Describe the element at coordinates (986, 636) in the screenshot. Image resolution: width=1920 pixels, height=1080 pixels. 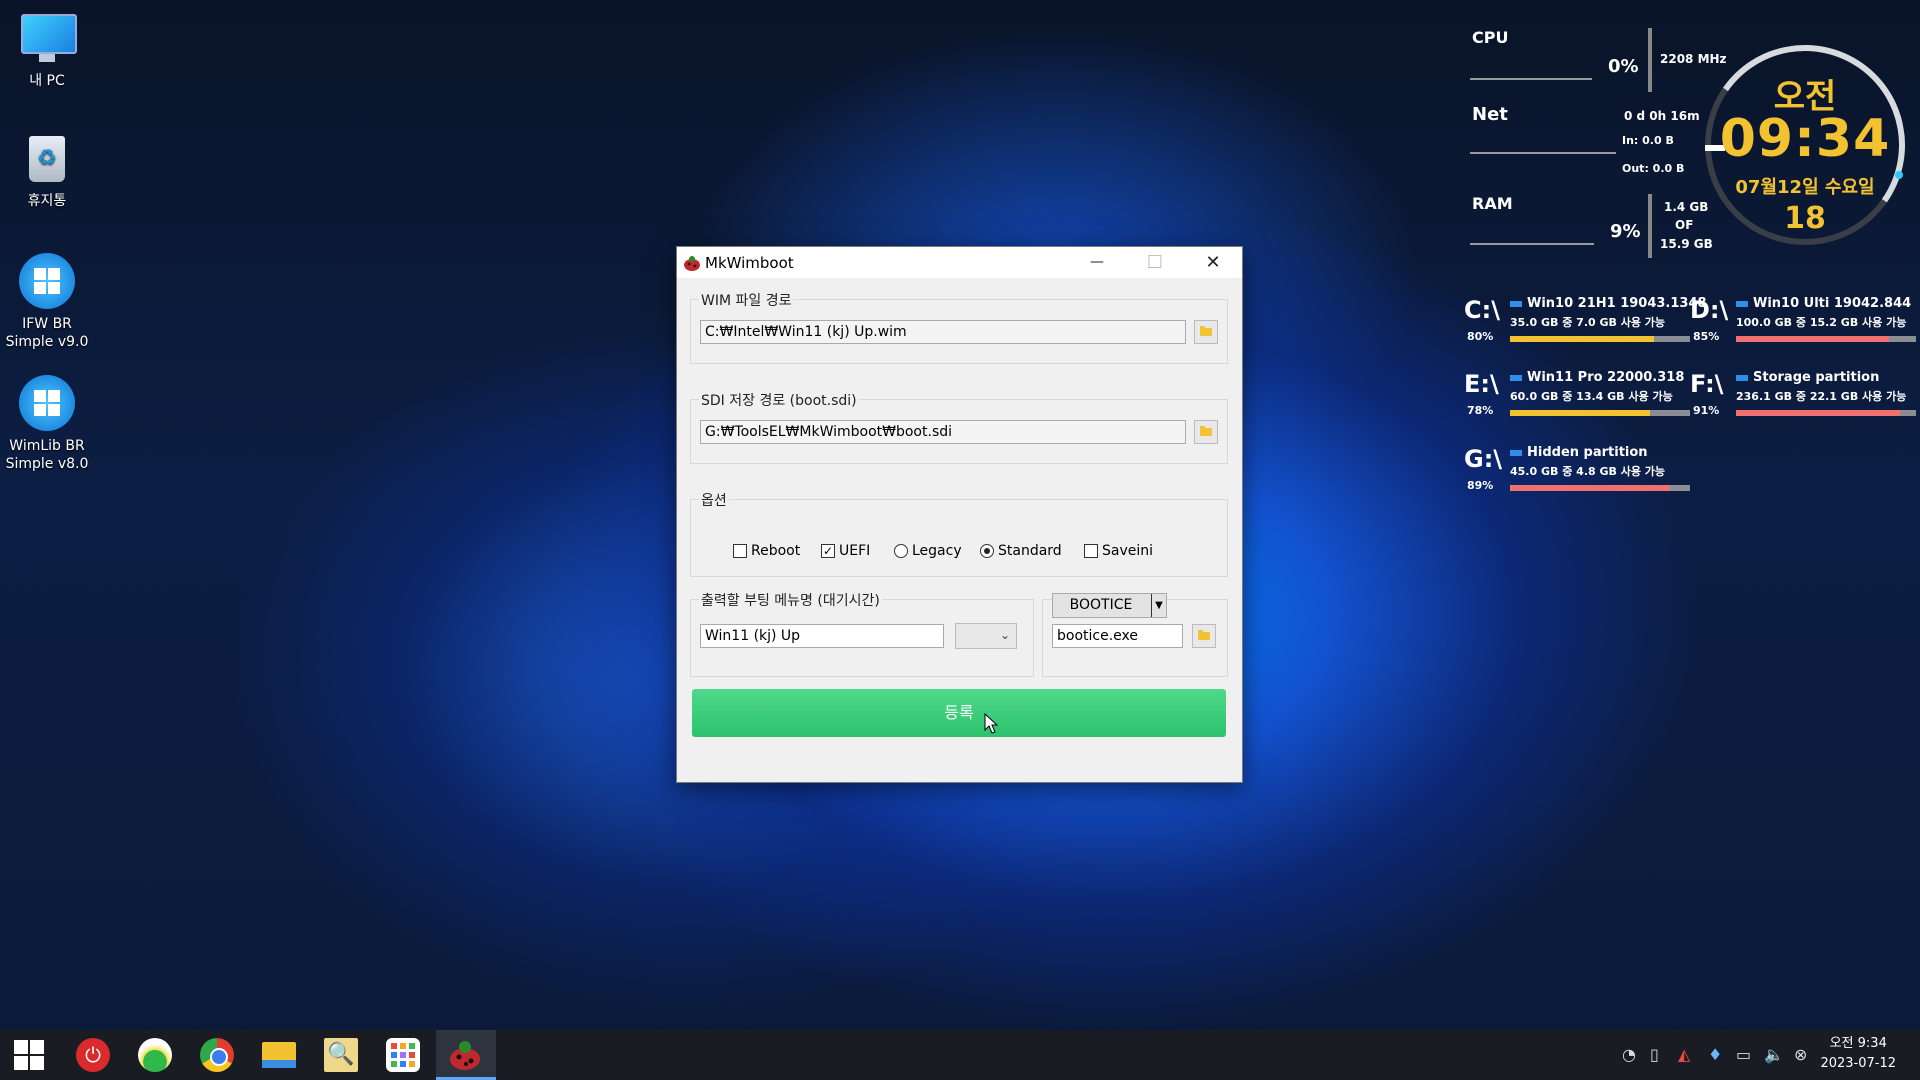
I see `timeout-select: ⌄` at that location.